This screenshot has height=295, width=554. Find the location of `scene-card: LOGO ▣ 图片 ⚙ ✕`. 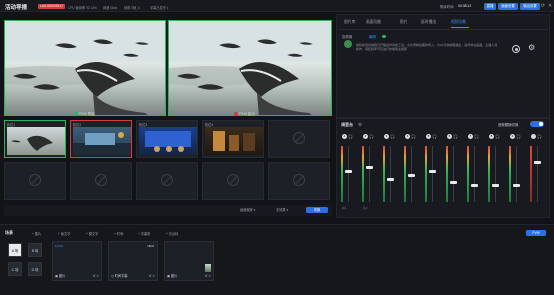

scene-card: LOGO ▣ 图片 ⚙ ✕ is located at coordinates (77, 261).